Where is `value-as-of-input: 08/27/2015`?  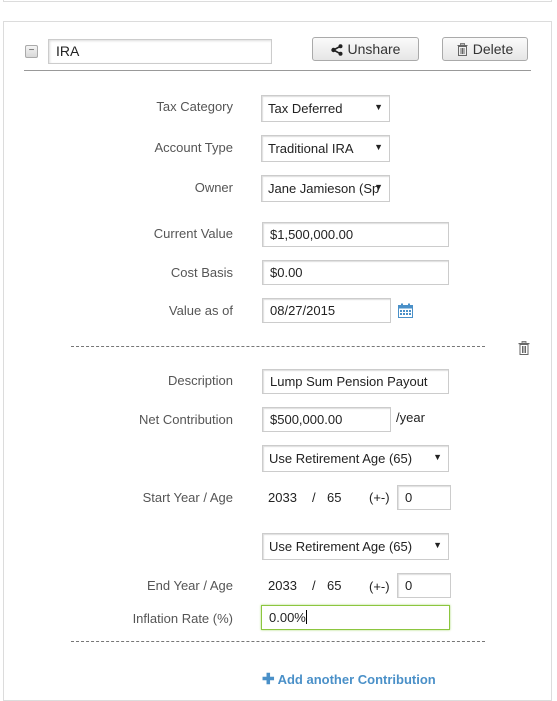 value-as-of-input: 08/27/2015 is located at coordinates (326, 310).